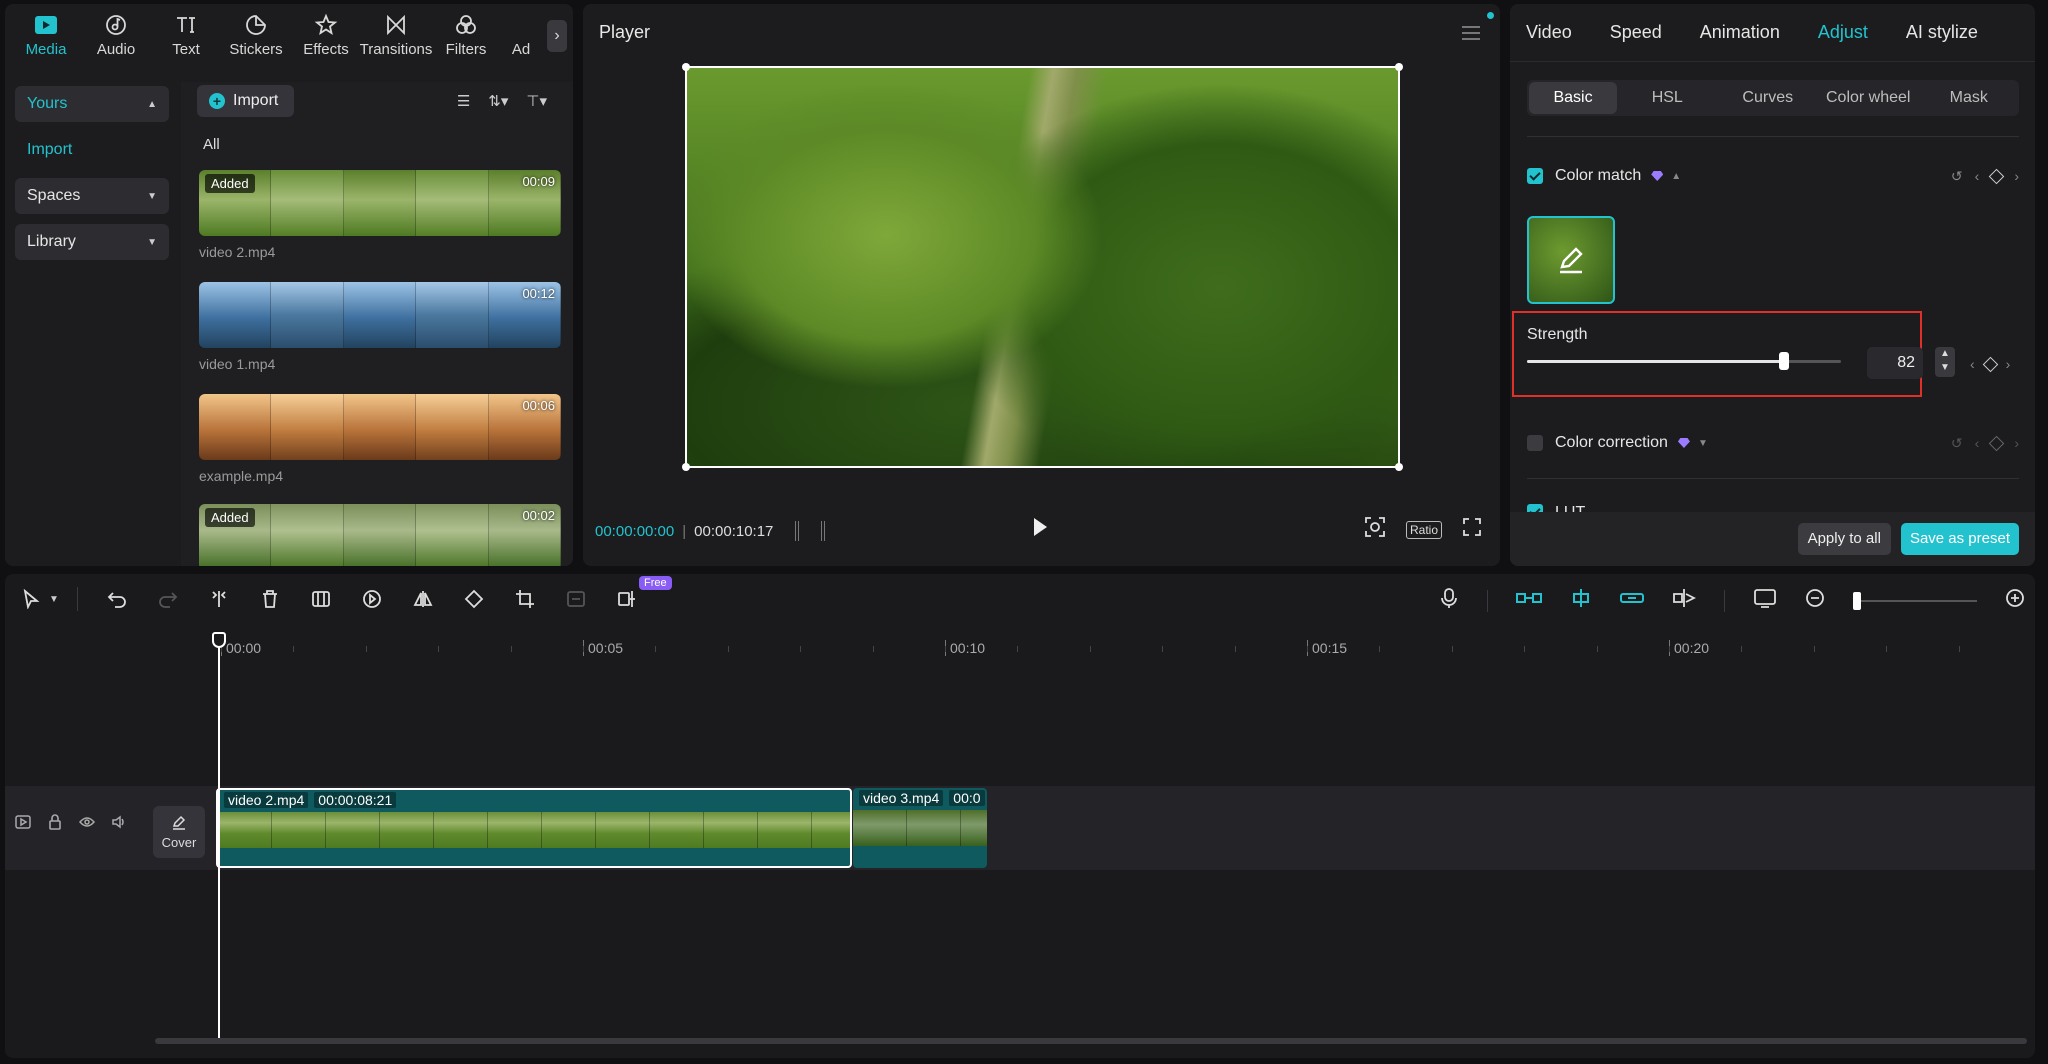  I want to click on cover-button: Cover, so click(179, 832).